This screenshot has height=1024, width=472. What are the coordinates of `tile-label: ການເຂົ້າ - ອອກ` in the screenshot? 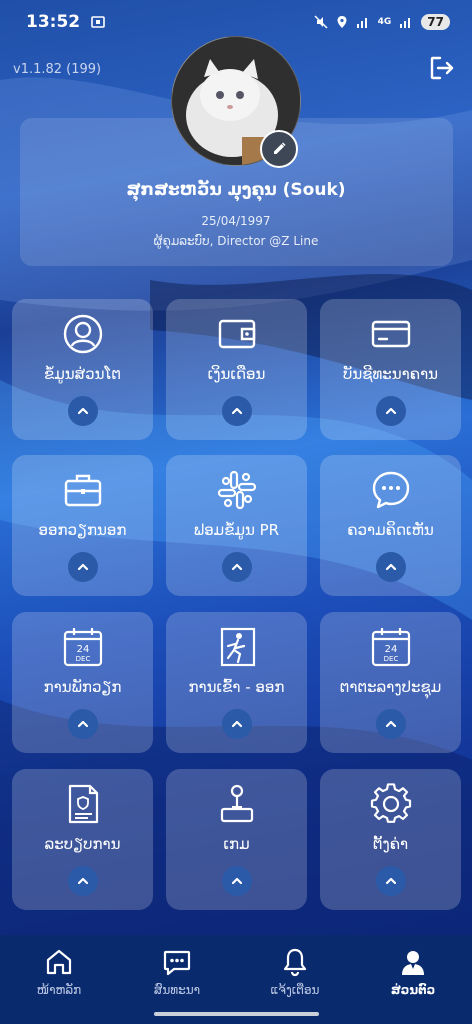 It's located at (236, 687).